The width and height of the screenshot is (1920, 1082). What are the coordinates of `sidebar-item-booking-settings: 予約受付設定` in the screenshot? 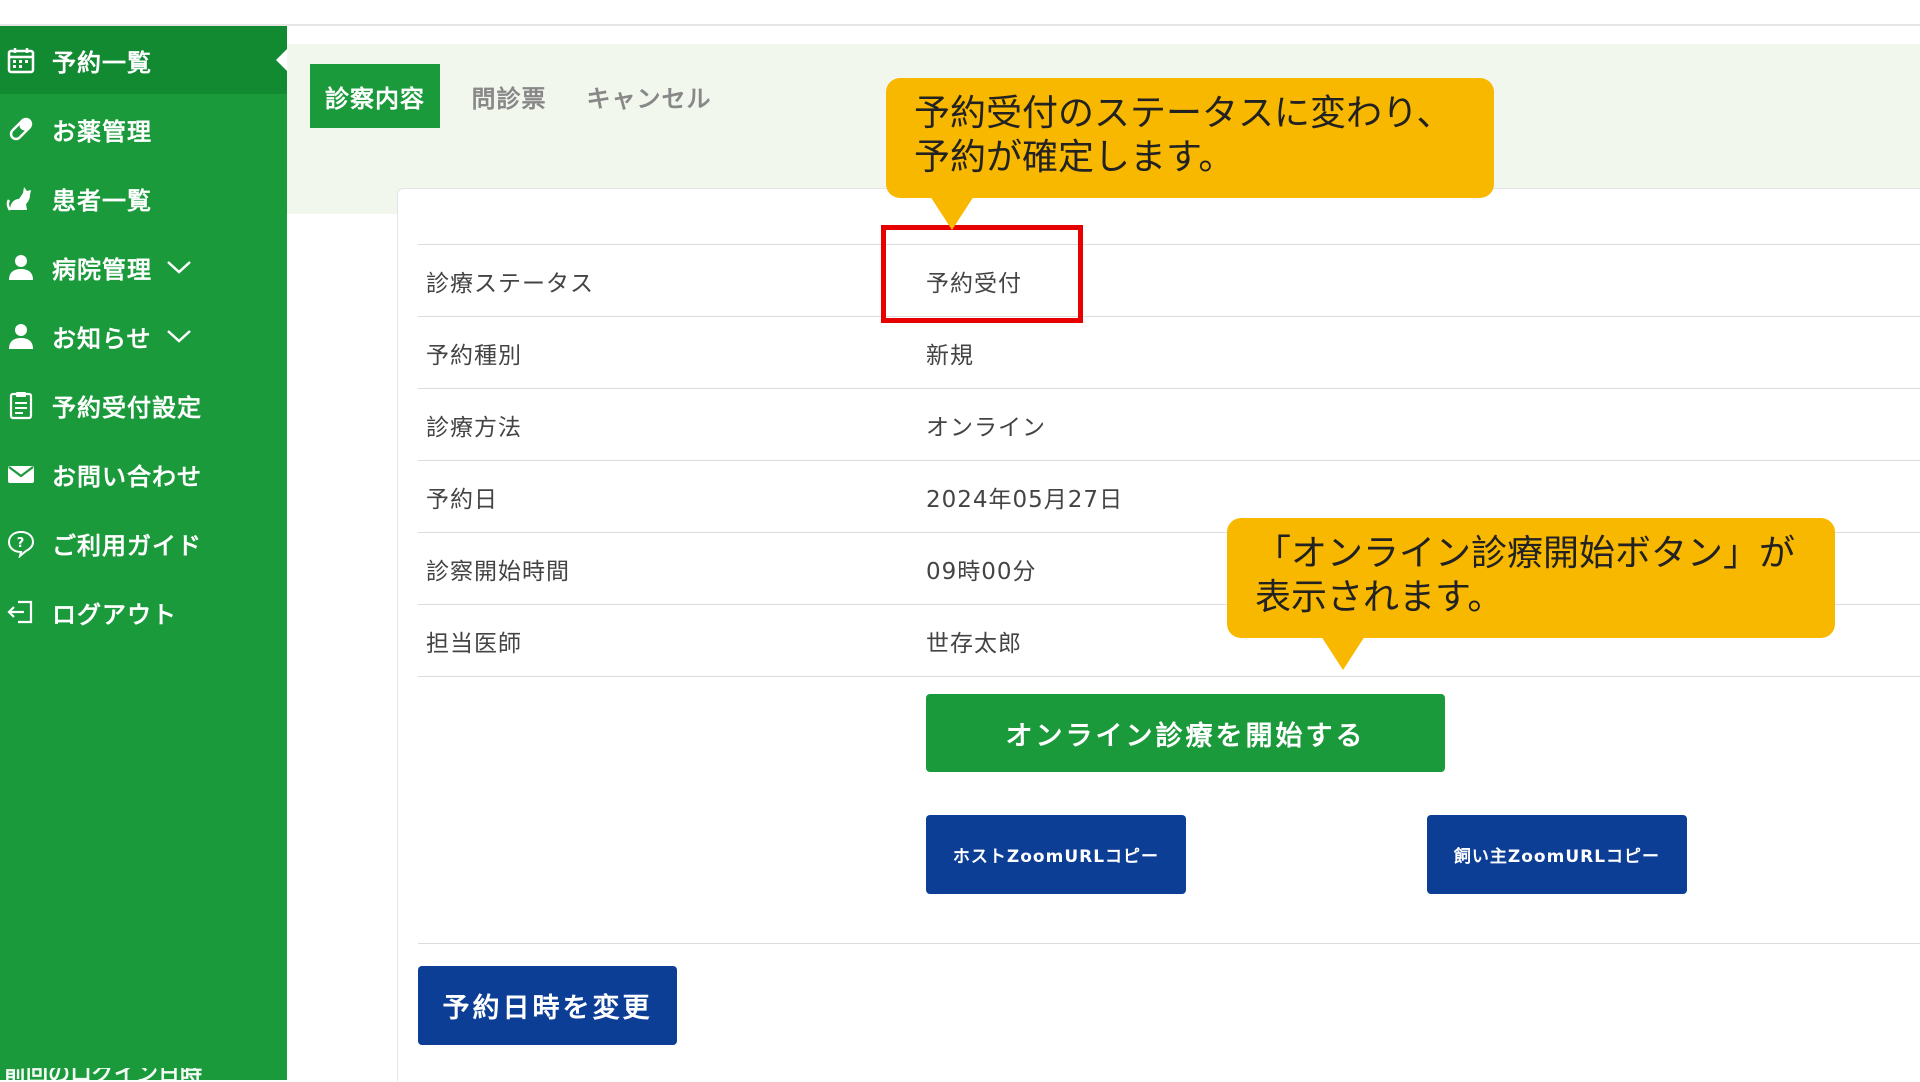 It's located at (143, 405).